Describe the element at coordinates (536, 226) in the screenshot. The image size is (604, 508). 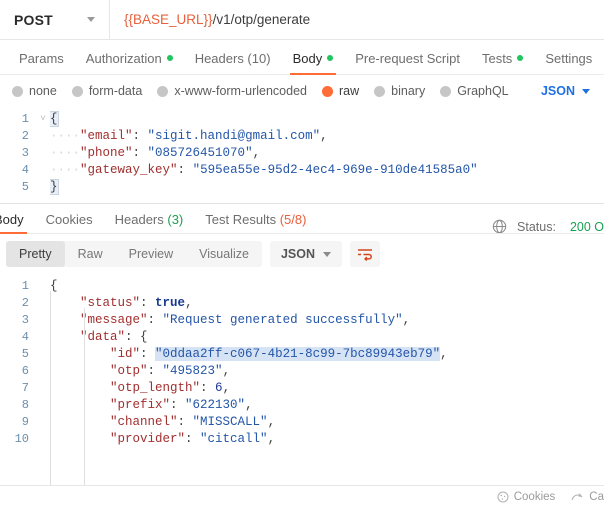
I see `status-prefix-label: Status:` at that location.